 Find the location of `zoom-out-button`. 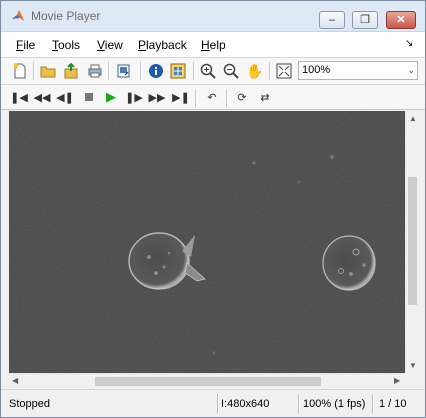

zoom-out-button is located at coordinates (231, 71).